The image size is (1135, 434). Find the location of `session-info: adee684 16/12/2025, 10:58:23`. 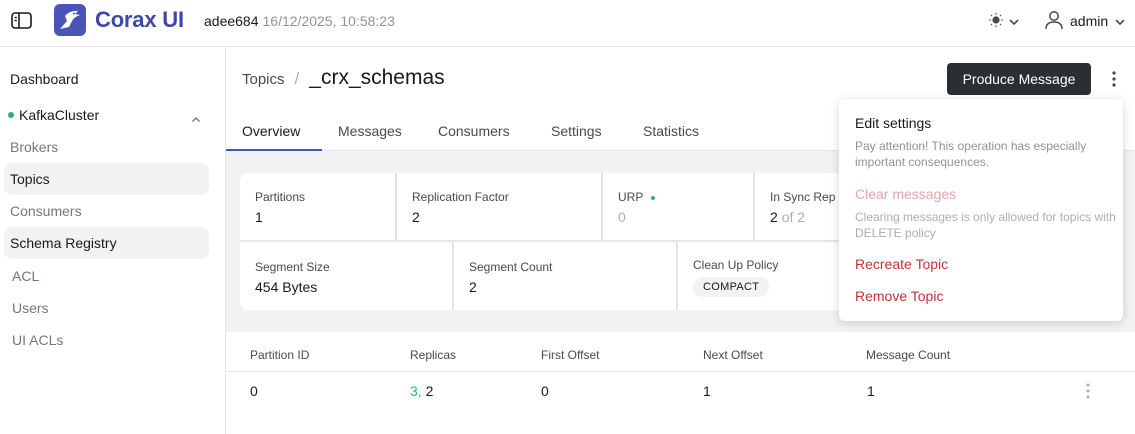

session-info: adee684 16/12/2025, 10:58:23 is located at coordinates (299, 21).